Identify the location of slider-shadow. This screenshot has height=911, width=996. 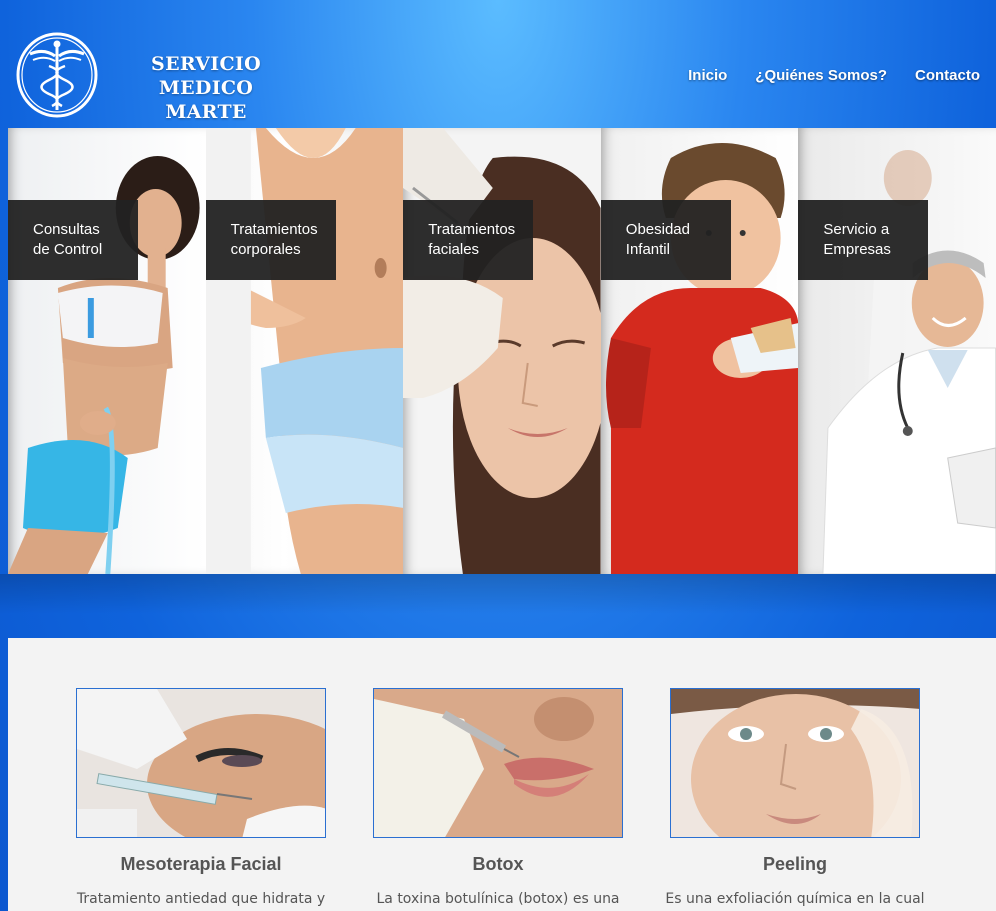
(498, 594).